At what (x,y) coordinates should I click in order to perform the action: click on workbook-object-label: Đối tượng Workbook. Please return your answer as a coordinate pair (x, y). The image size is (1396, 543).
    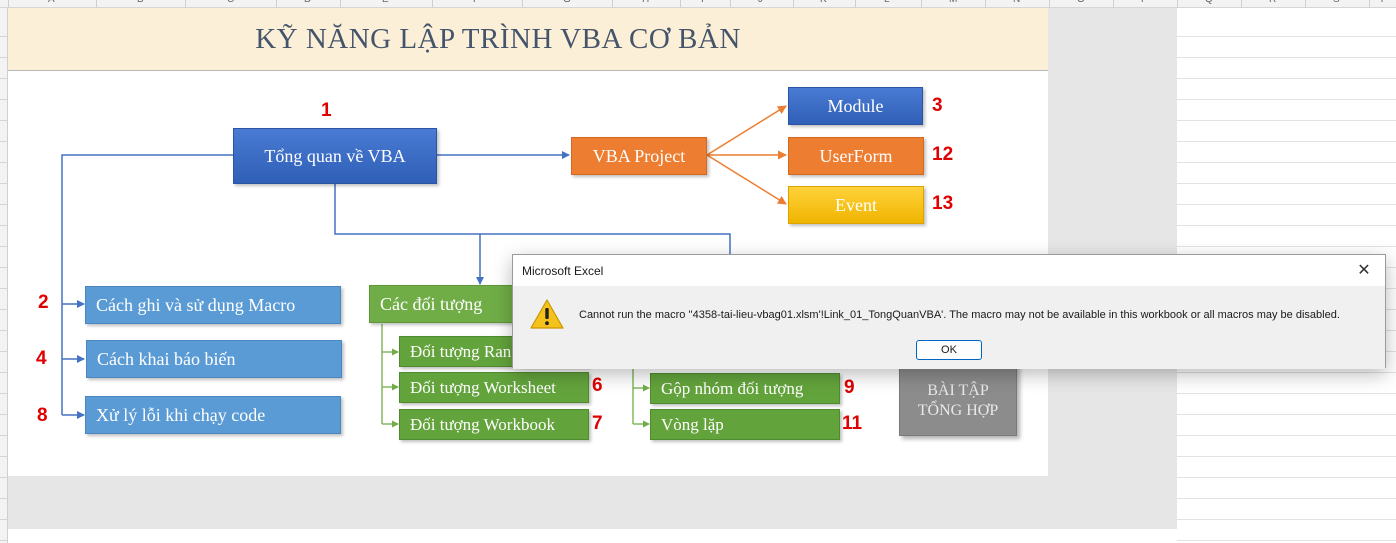
    Looking at the image, I should click on (482, 424).